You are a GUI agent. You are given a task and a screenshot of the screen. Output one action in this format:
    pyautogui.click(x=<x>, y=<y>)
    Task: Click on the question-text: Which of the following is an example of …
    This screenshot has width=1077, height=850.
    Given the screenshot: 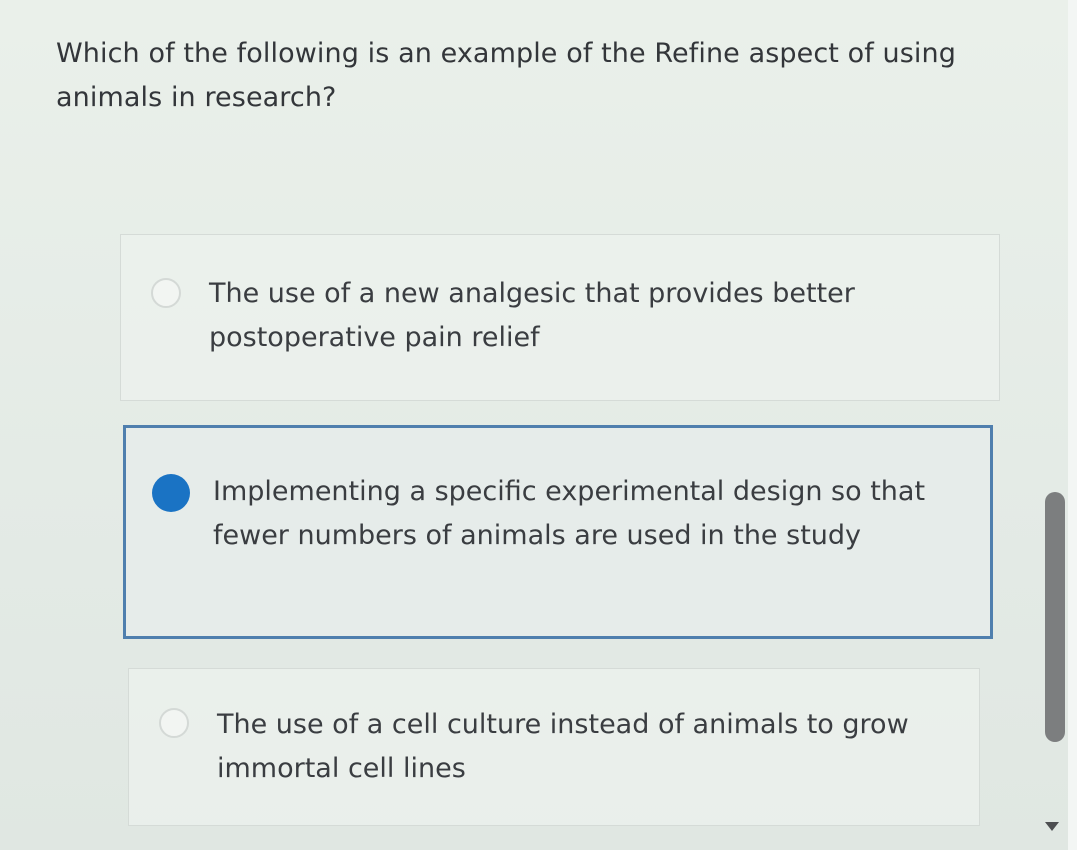 What is the action you would take?
    pyautogui.click(x=506, y=75)
    